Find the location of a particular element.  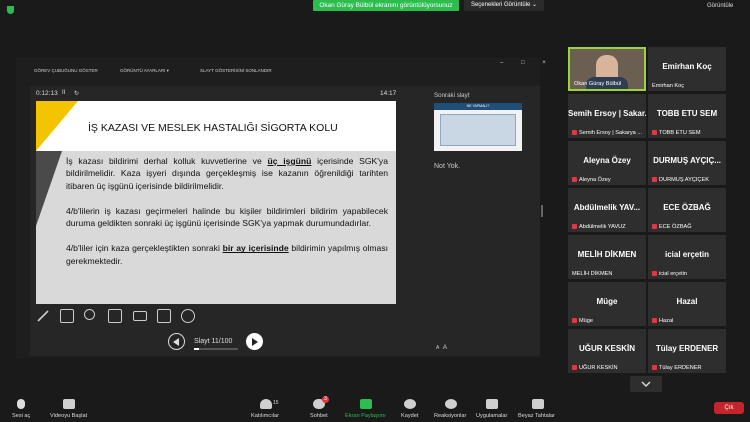

participant-name: Tülay ERDENER is located at coordinates (687, 348).